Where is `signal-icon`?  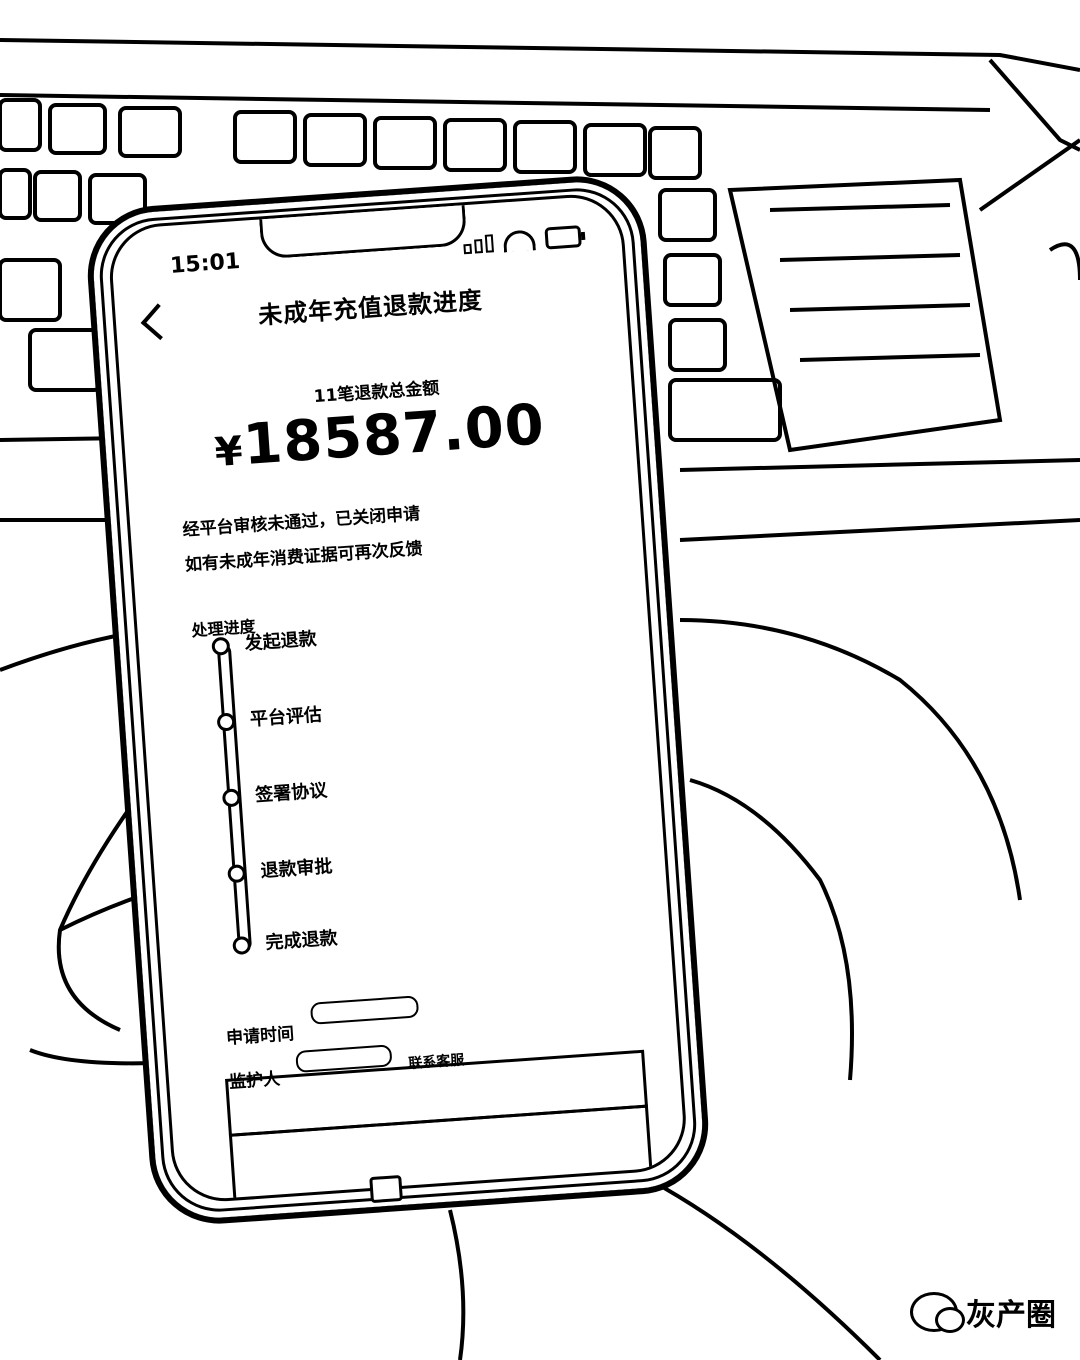 signal-icon is located at coordinates (478, 243).